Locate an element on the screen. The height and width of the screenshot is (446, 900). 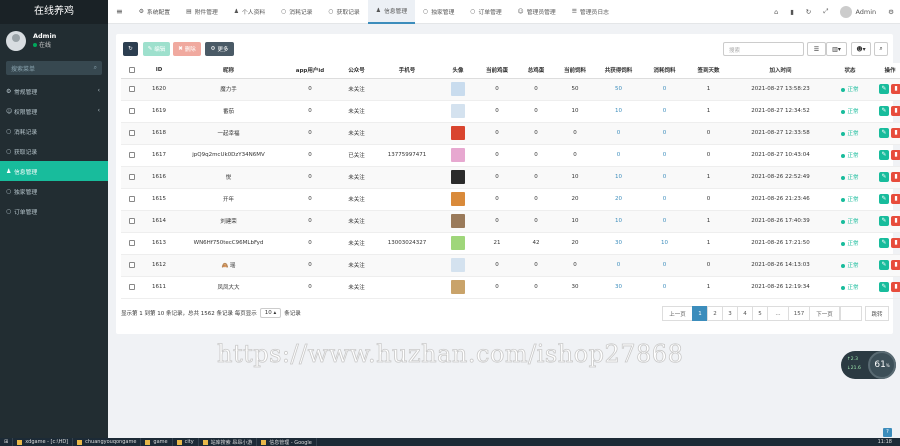
refresh-button: ↻ is located at coordinates (130, 49).